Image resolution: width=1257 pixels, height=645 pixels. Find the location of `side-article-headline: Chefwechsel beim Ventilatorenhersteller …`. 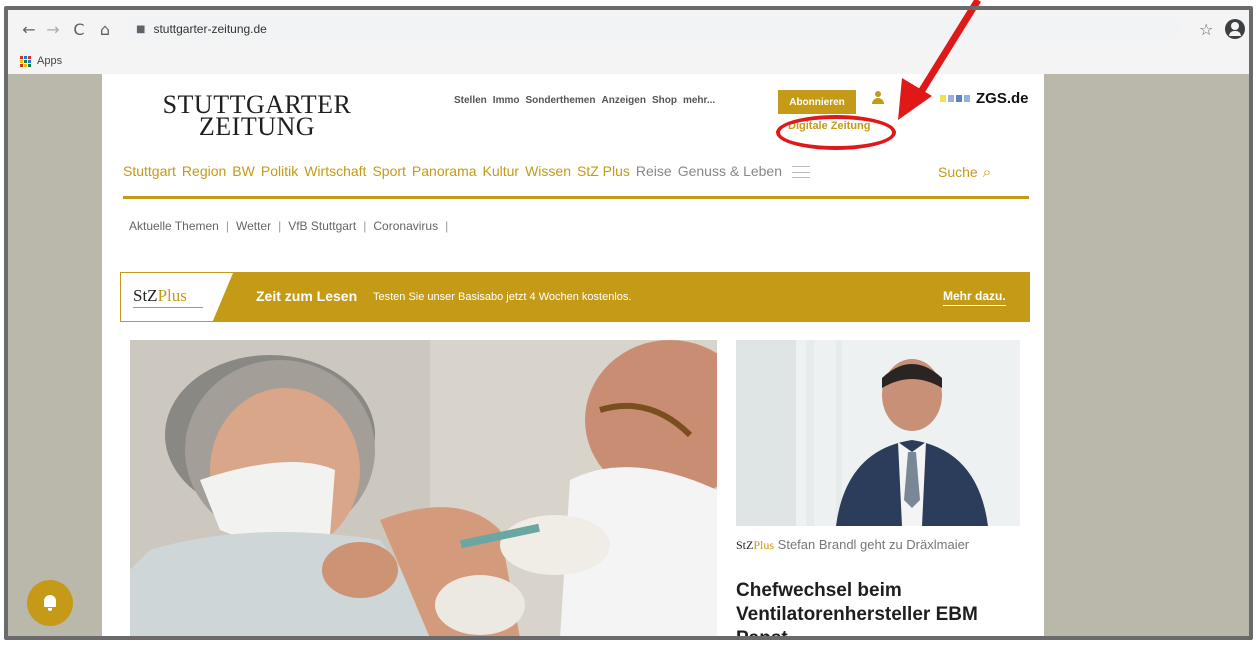

side-article-headline: Chefwechsel beim Ventilatorenhersteller … is located at coordinates (881, 608).